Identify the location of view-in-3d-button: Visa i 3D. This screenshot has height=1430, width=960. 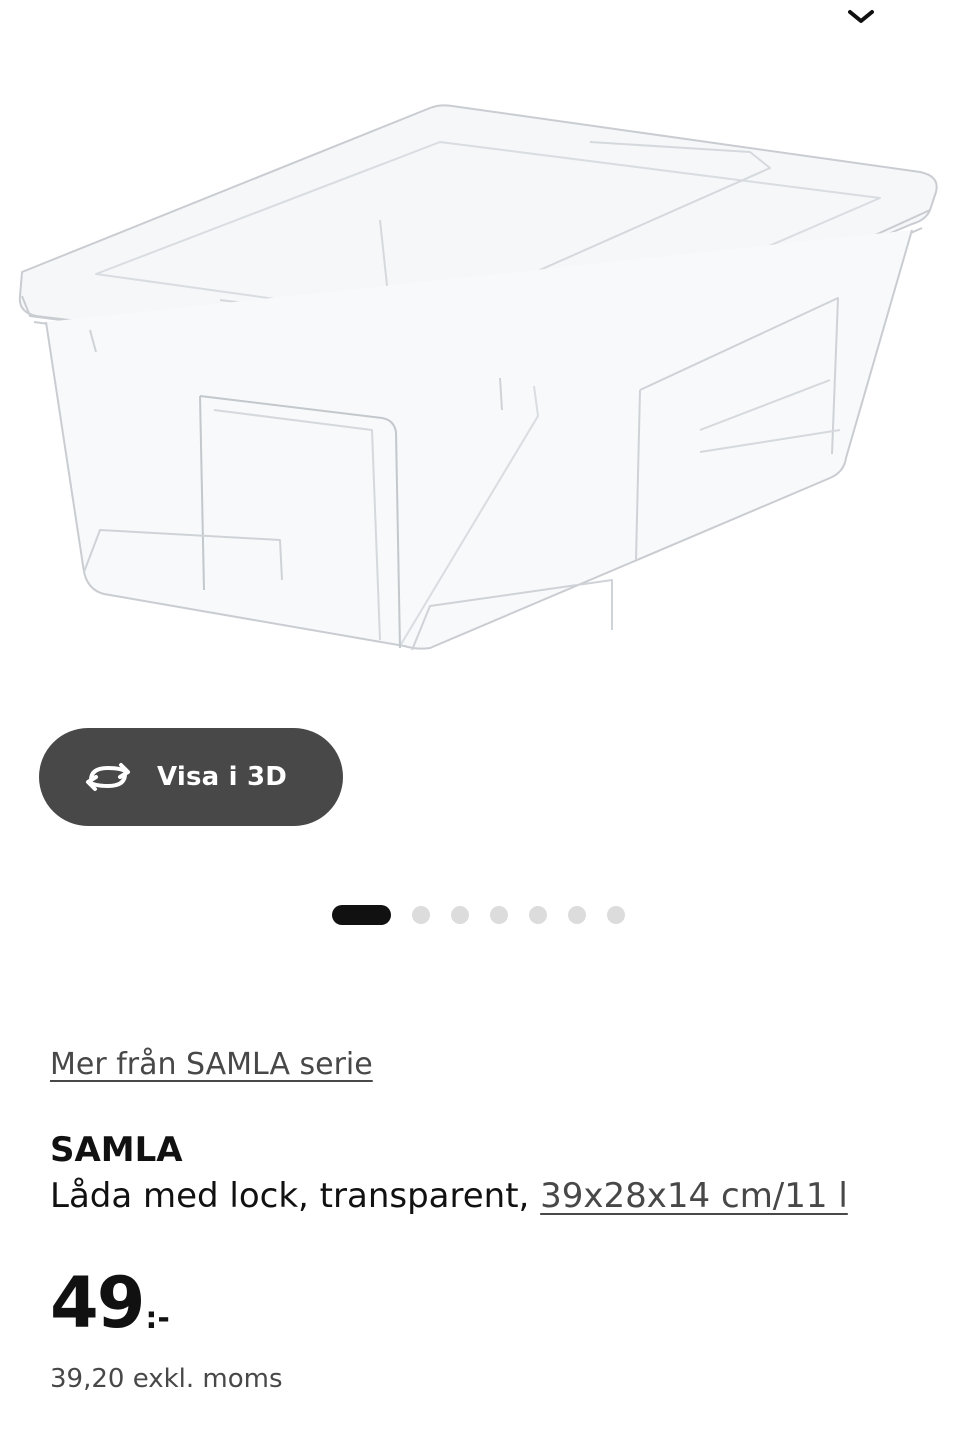
(191, 777).